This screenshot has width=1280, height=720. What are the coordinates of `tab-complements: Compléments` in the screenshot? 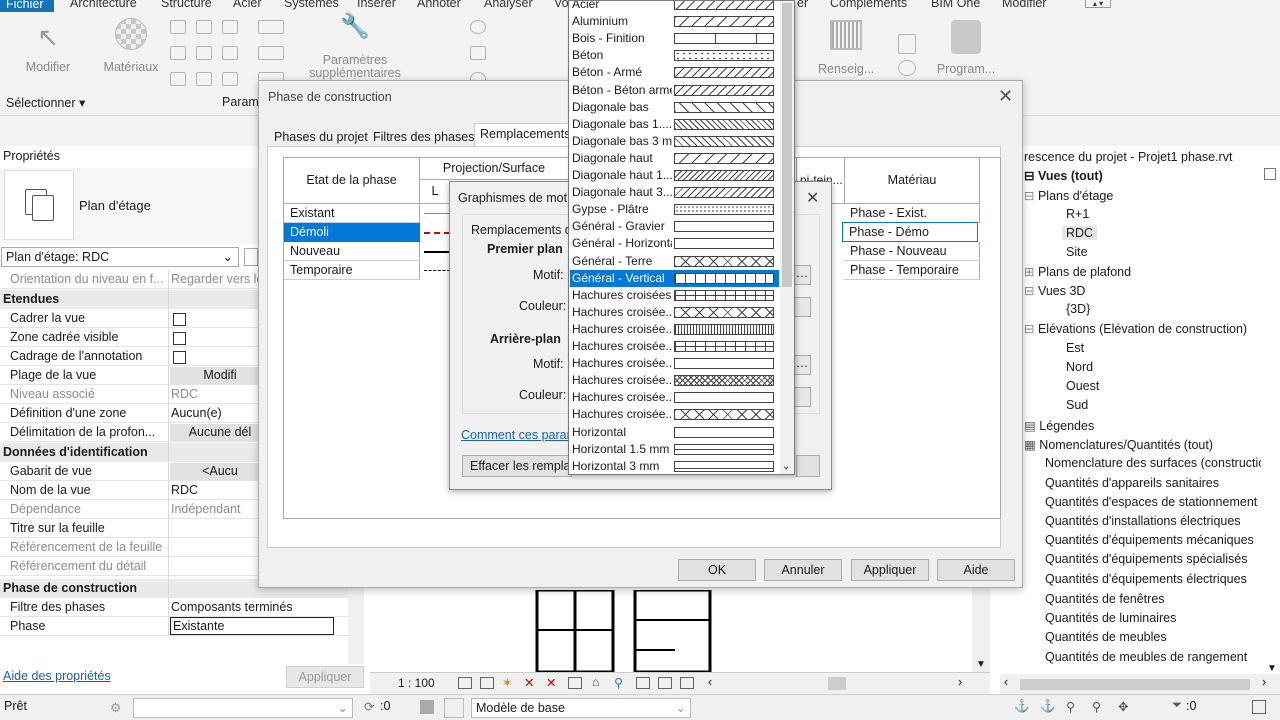 It's located at (868, 5).